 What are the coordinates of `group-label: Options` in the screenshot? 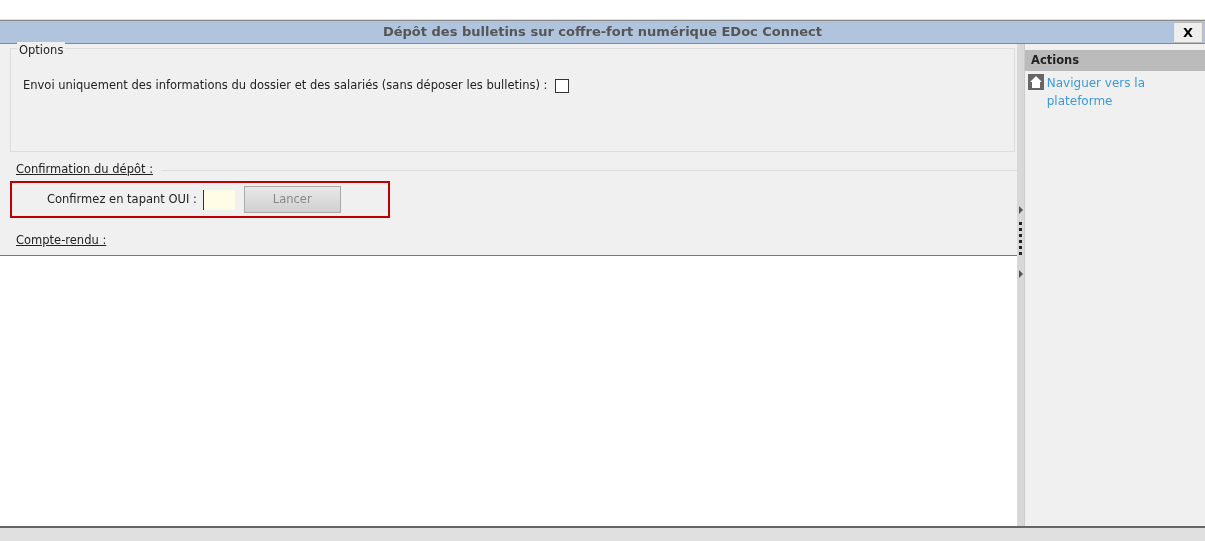 It's located at (41, 51).